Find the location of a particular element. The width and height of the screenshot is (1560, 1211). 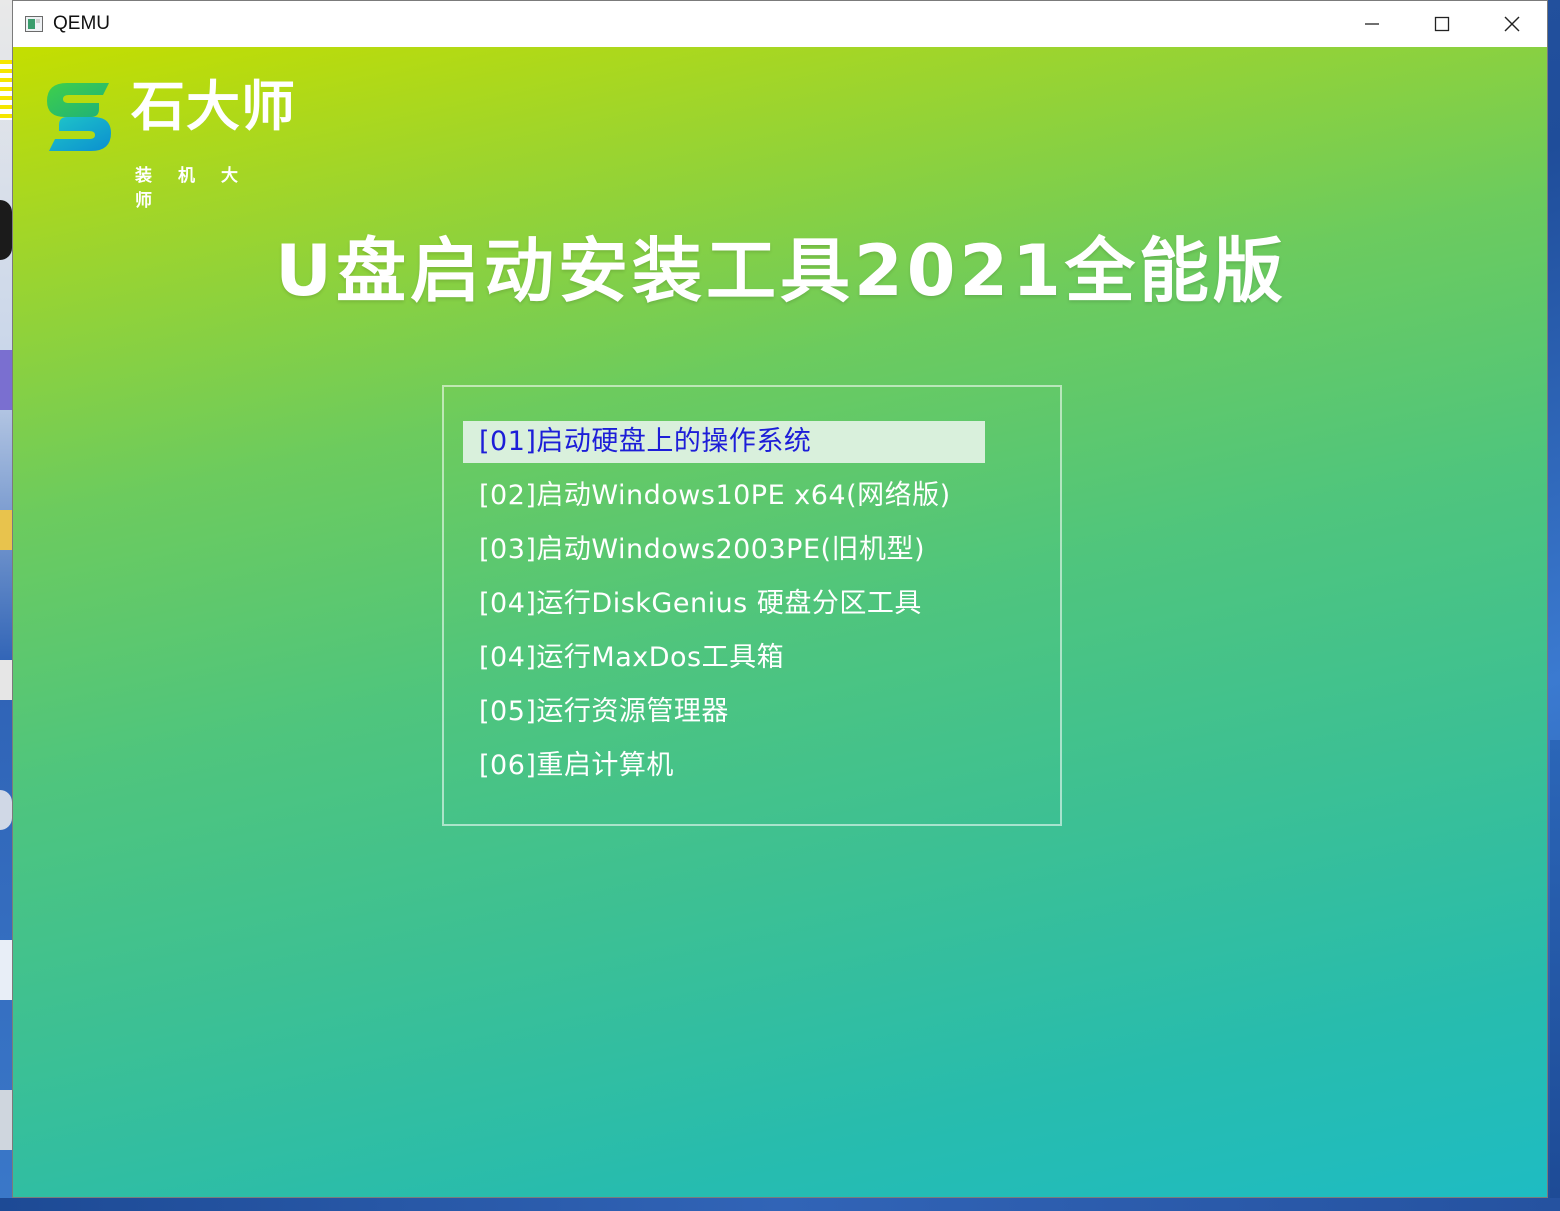

boot-headline: U盘启动安装工具2021全能版 is located at coordinates (781, 271).